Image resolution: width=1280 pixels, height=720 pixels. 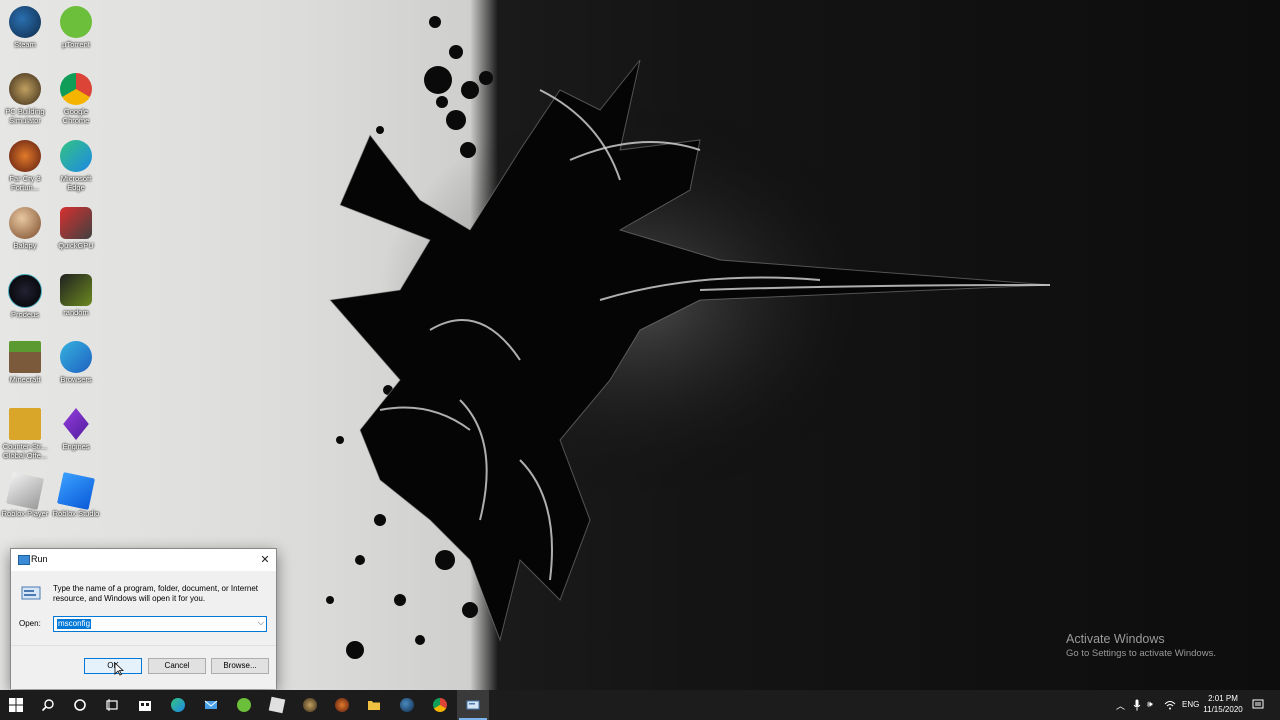 I want to click on ok-button: OK, so click(x=113, y=666).